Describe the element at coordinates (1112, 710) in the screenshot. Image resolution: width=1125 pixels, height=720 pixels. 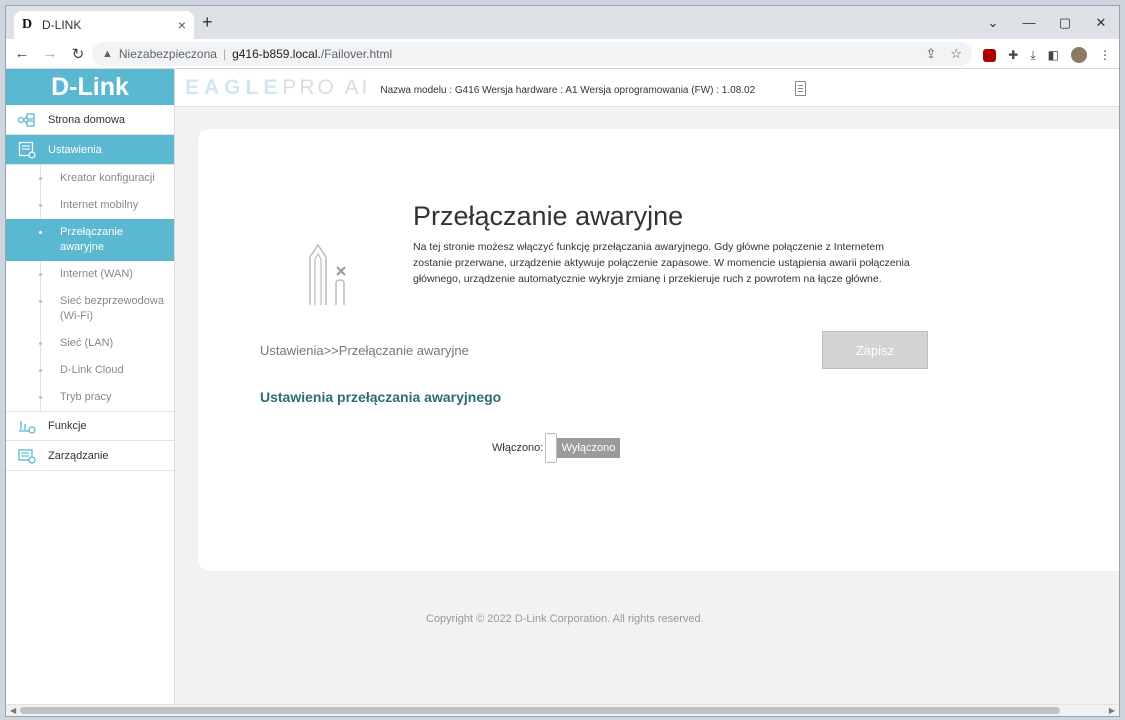
I see `scroll-right-icon: ▶` at that location.